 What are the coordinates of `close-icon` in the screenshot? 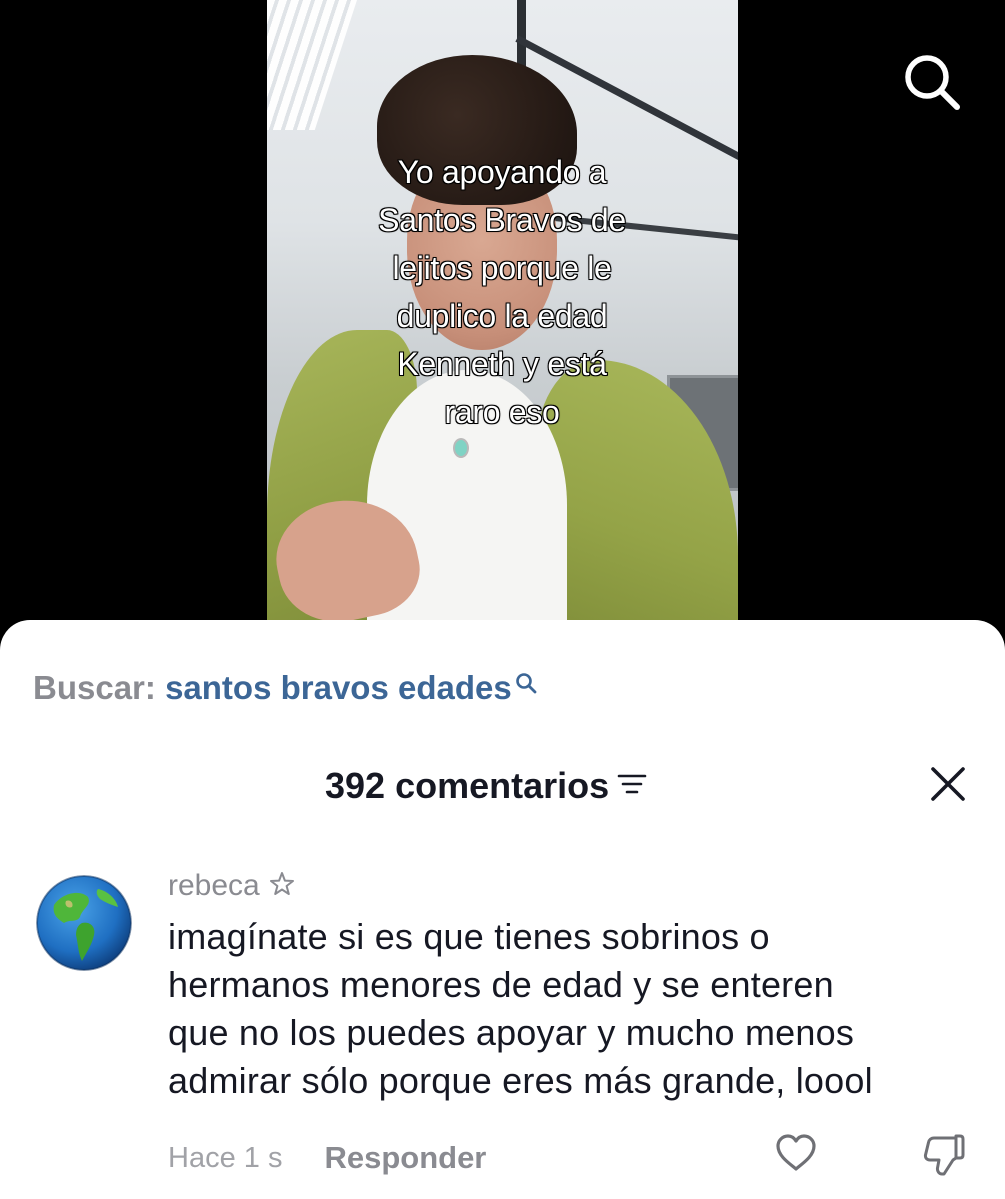 It's located at (948, 784).